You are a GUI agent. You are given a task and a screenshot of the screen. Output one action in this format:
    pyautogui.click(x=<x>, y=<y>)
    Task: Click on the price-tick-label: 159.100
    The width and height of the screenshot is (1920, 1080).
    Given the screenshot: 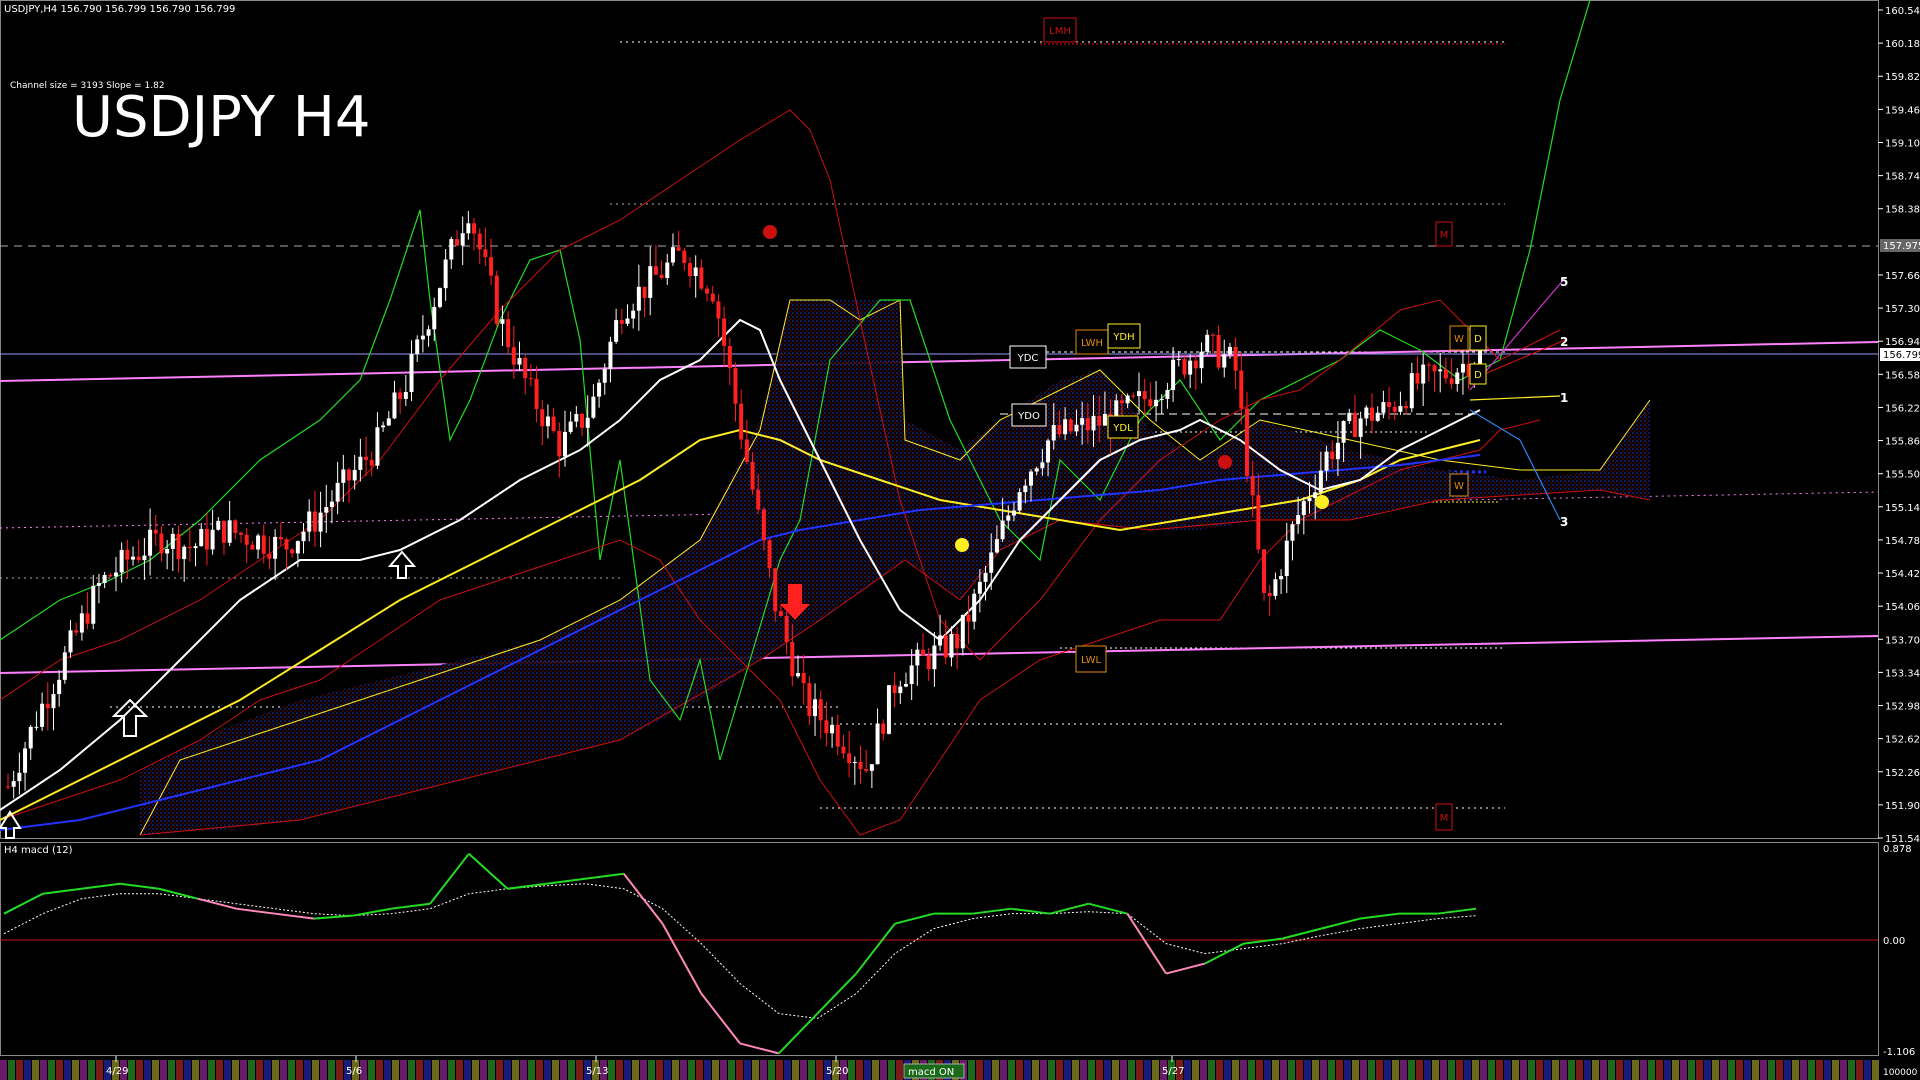 What is the action you would take?
    pyautogui.click(x=1902, y=143)
    